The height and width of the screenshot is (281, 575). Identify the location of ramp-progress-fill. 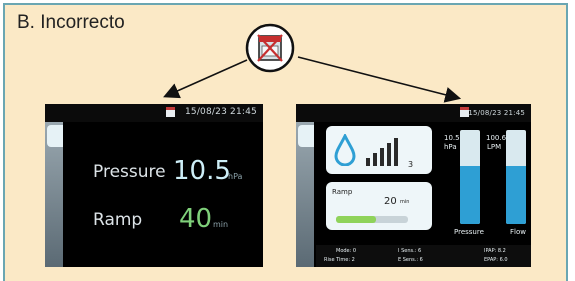
(356, 219).